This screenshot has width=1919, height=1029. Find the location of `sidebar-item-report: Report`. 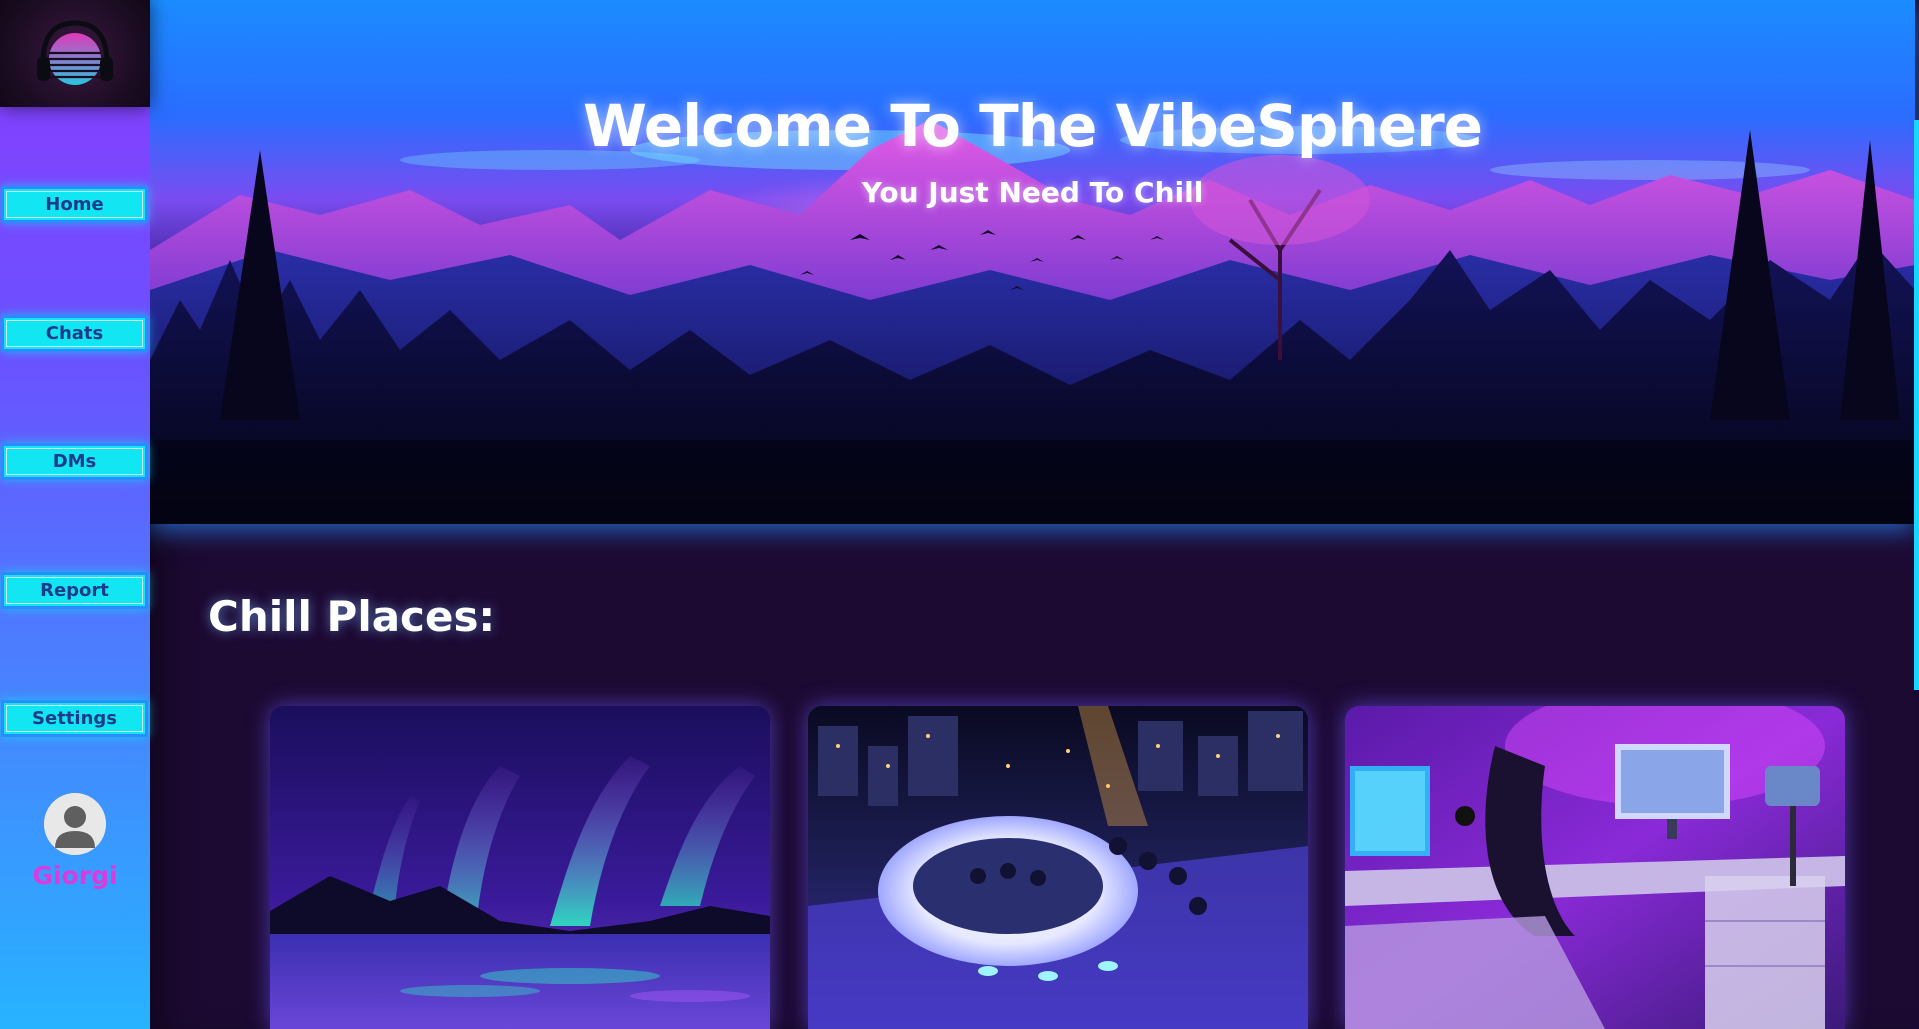

sidebar-item-report: Report is located at coordinates (74, 590).